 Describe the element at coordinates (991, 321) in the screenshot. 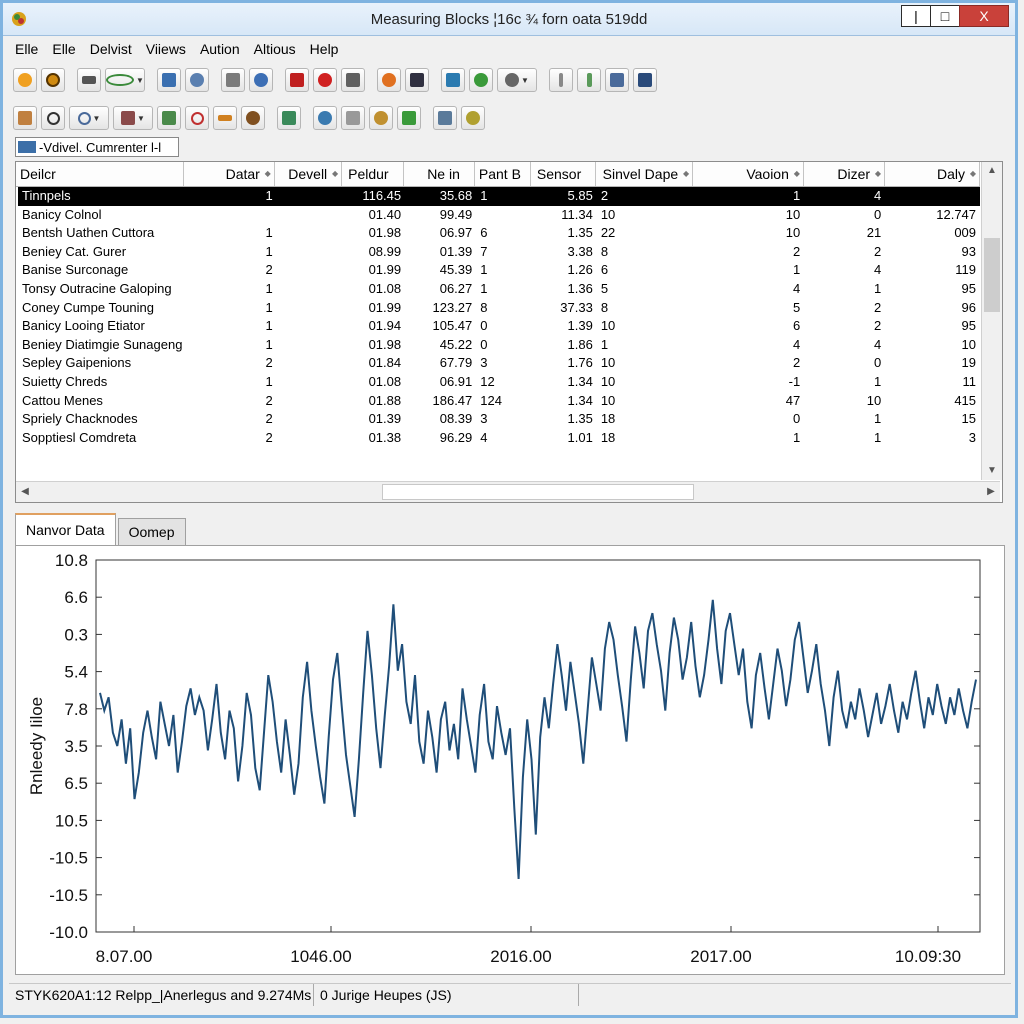

I see `table-vertical-scrollbar: ▲ ▼` at that location.